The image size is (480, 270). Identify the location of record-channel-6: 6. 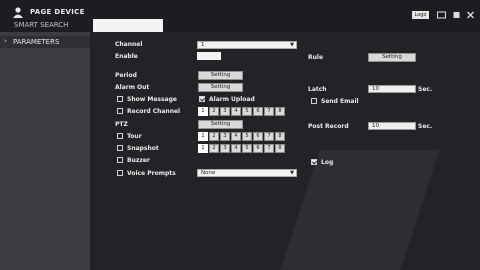
(258, 111).